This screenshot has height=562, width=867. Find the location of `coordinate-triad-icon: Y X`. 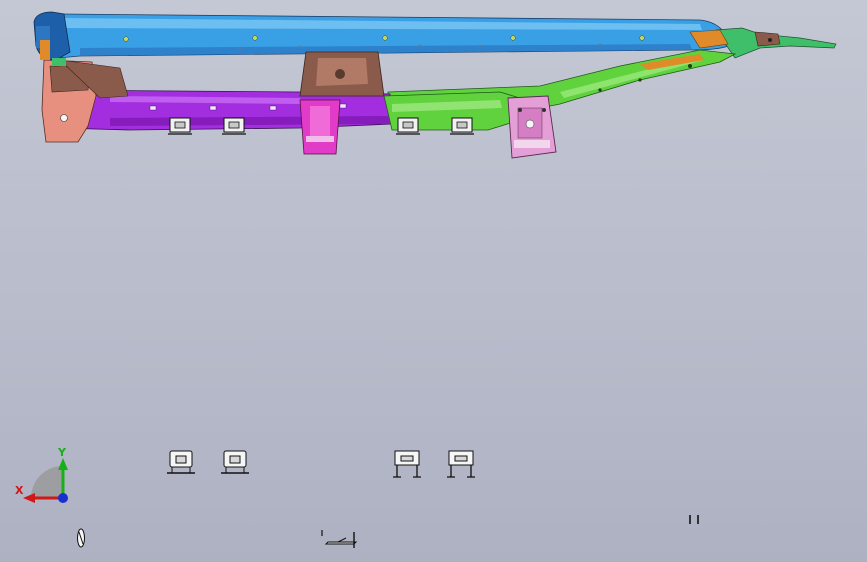

coordinate-triad-icon: Y X is located at coordinates (41, 474).